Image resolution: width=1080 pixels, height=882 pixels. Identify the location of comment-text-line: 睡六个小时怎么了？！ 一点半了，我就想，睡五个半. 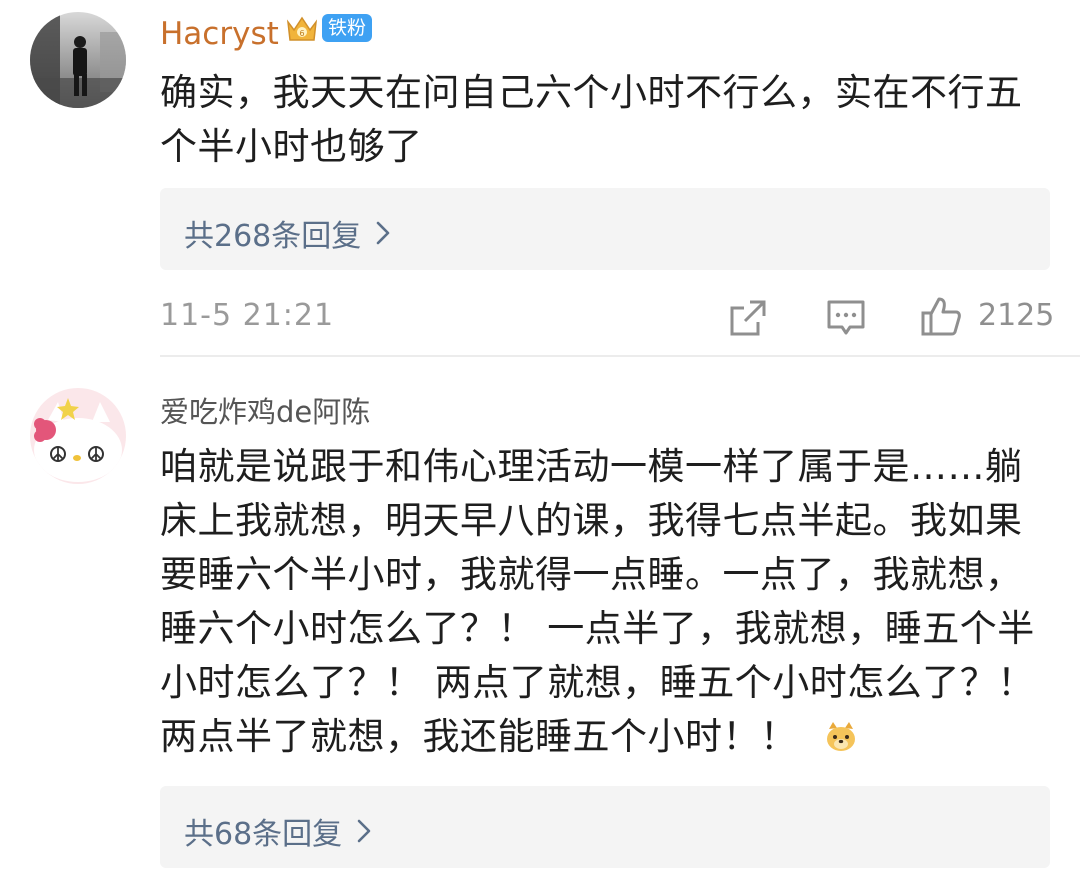
(597, 628).